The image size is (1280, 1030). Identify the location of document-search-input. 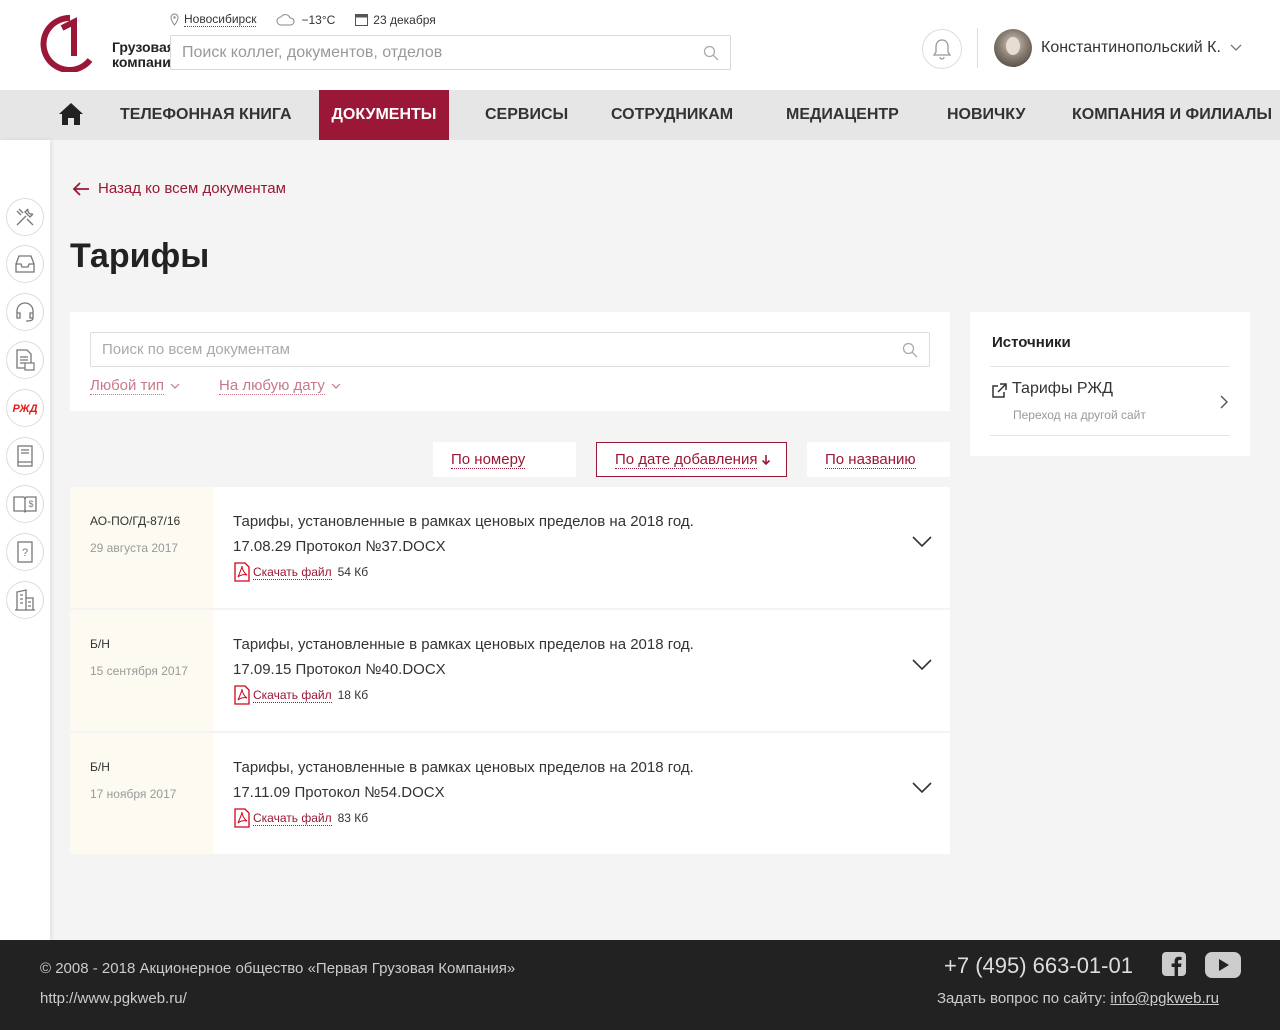
(510, 349).